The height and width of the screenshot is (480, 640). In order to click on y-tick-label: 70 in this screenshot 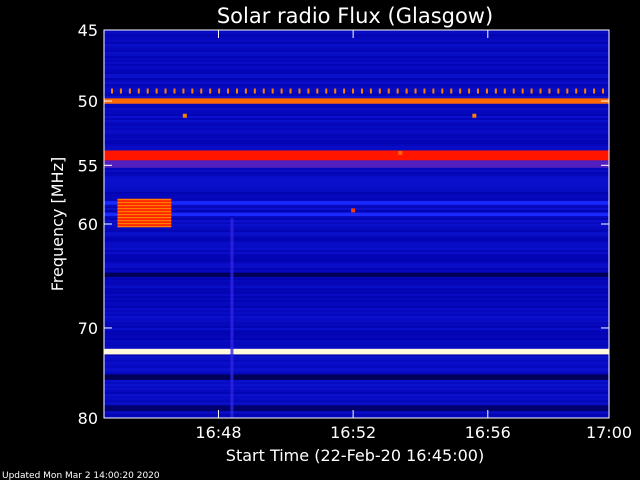, I will do `click(88, 328)`.